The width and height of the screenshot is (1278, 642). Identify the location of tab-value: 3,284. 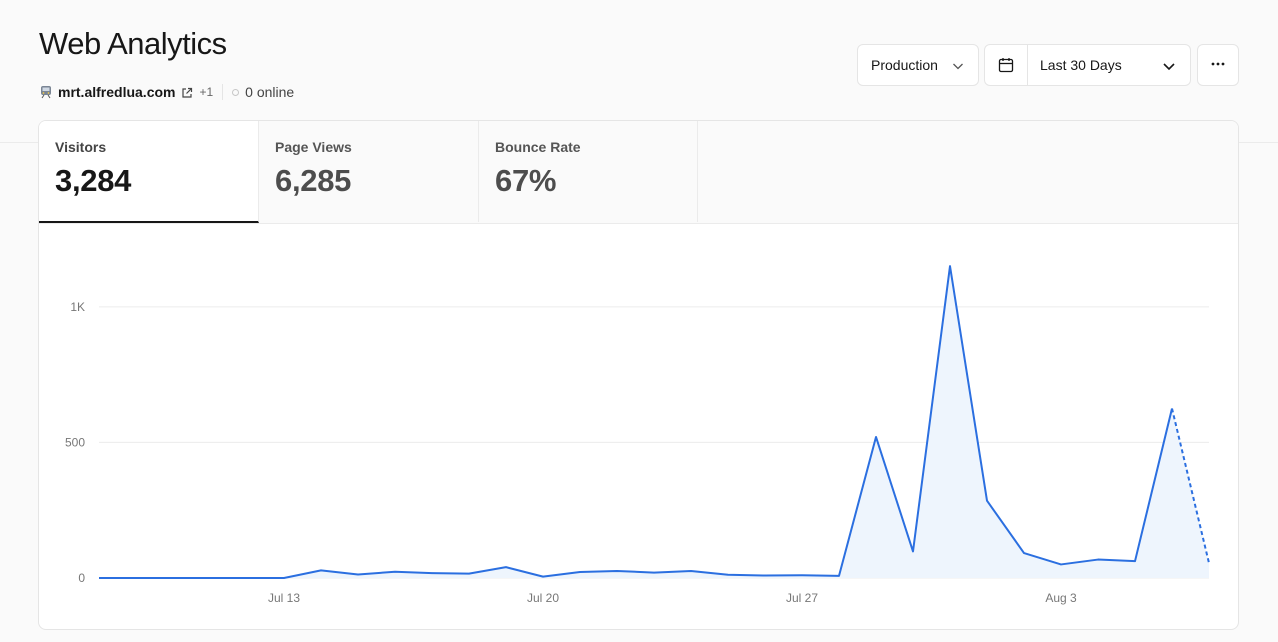
(93, 180).